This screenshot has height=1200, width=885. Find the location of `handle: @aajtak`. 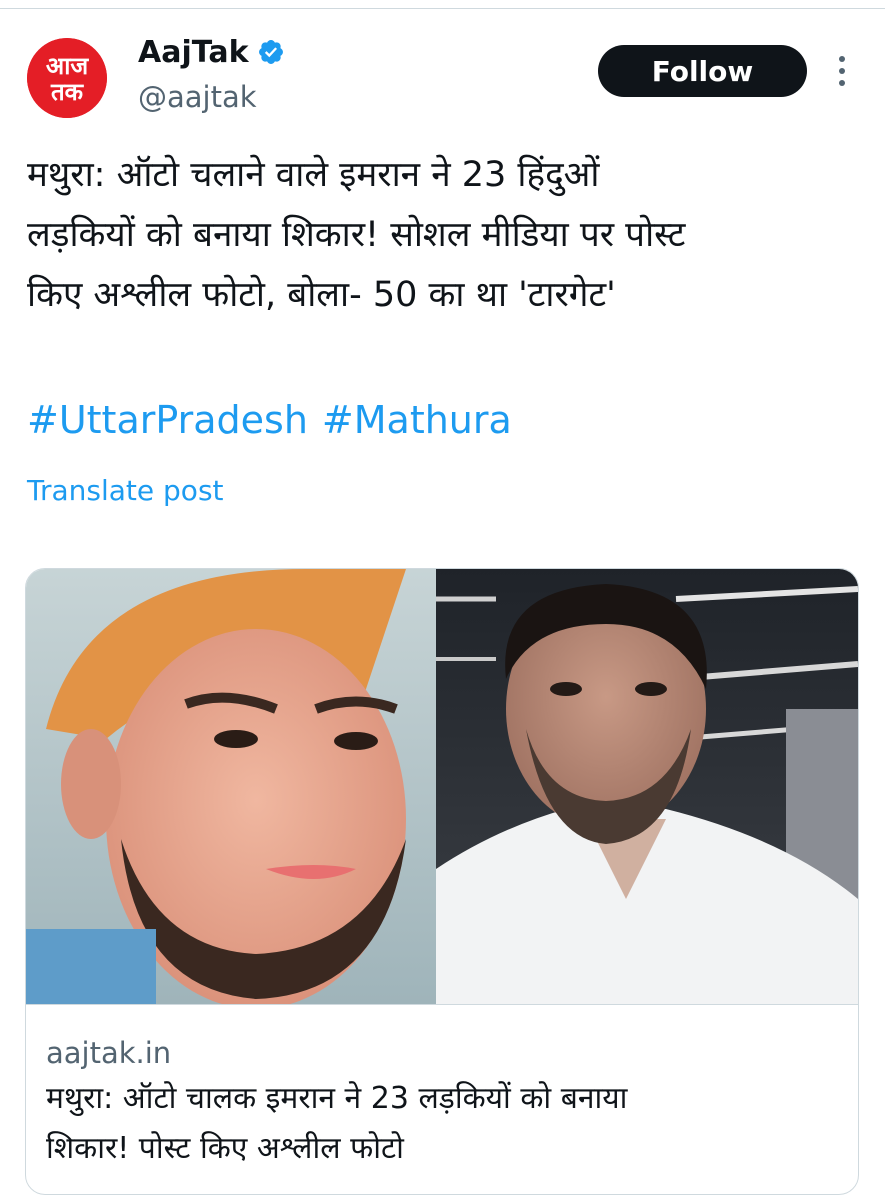

handle: @aajtak is located at coordinates (197, 97).